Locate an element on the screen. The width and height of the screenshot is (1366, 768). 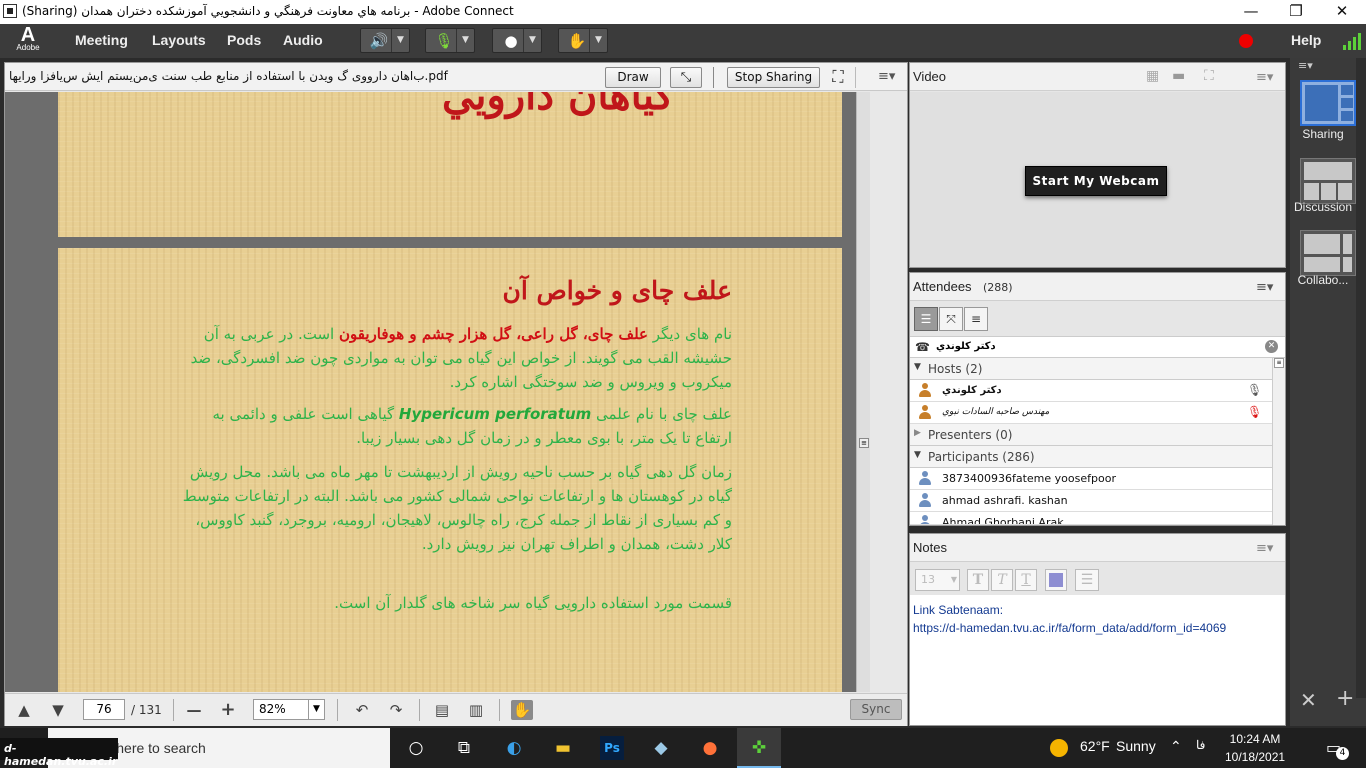
cortana-icon: ○ is located at coordinates (416, 748).